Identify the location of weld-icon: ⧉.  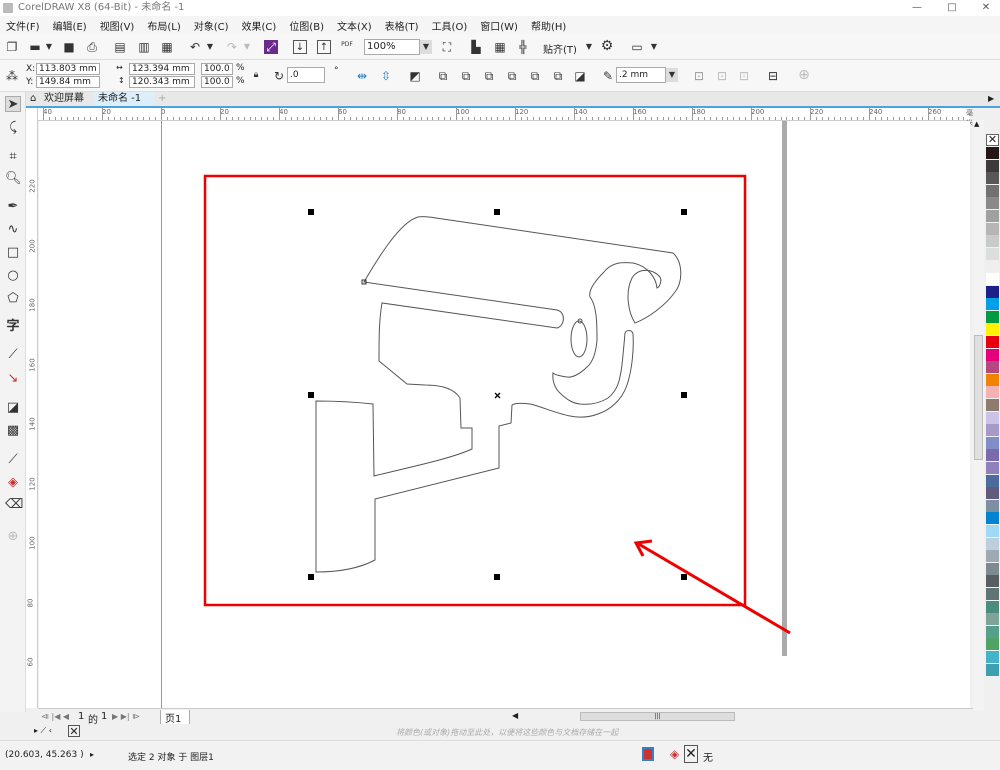
(443, 76).